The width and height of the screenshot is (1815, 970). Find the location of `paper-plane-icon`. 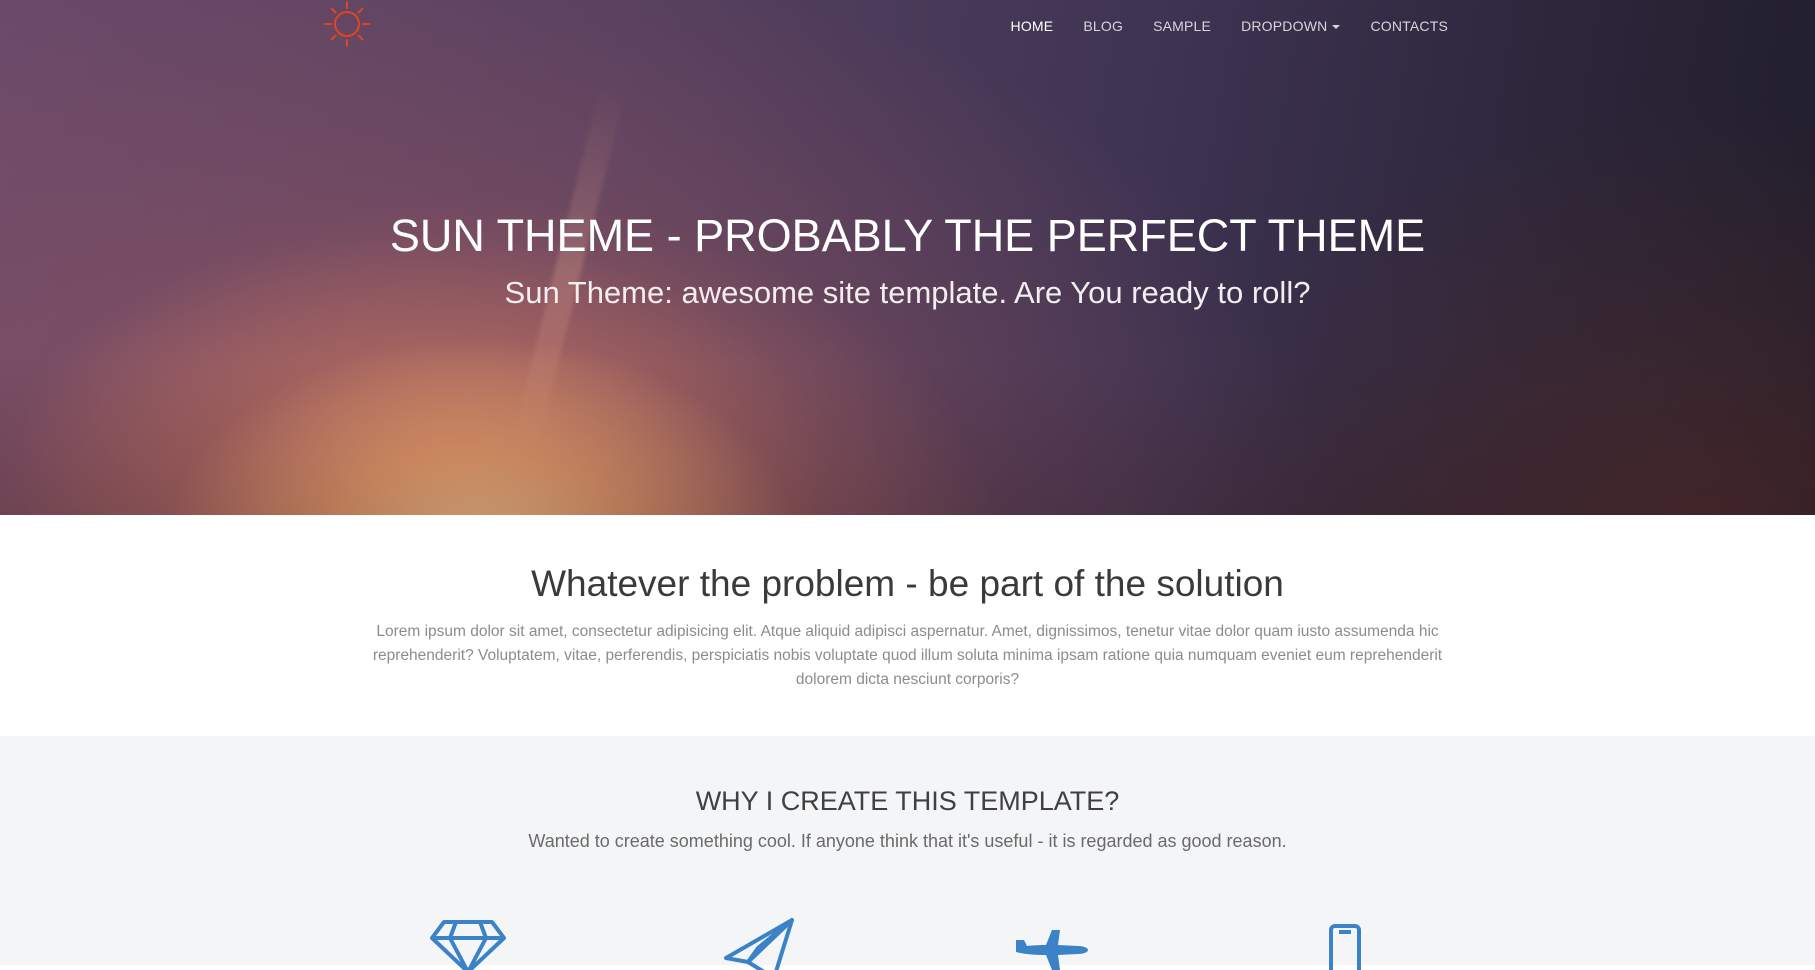

paper-plane-icon is located at coordinates (759, 944).